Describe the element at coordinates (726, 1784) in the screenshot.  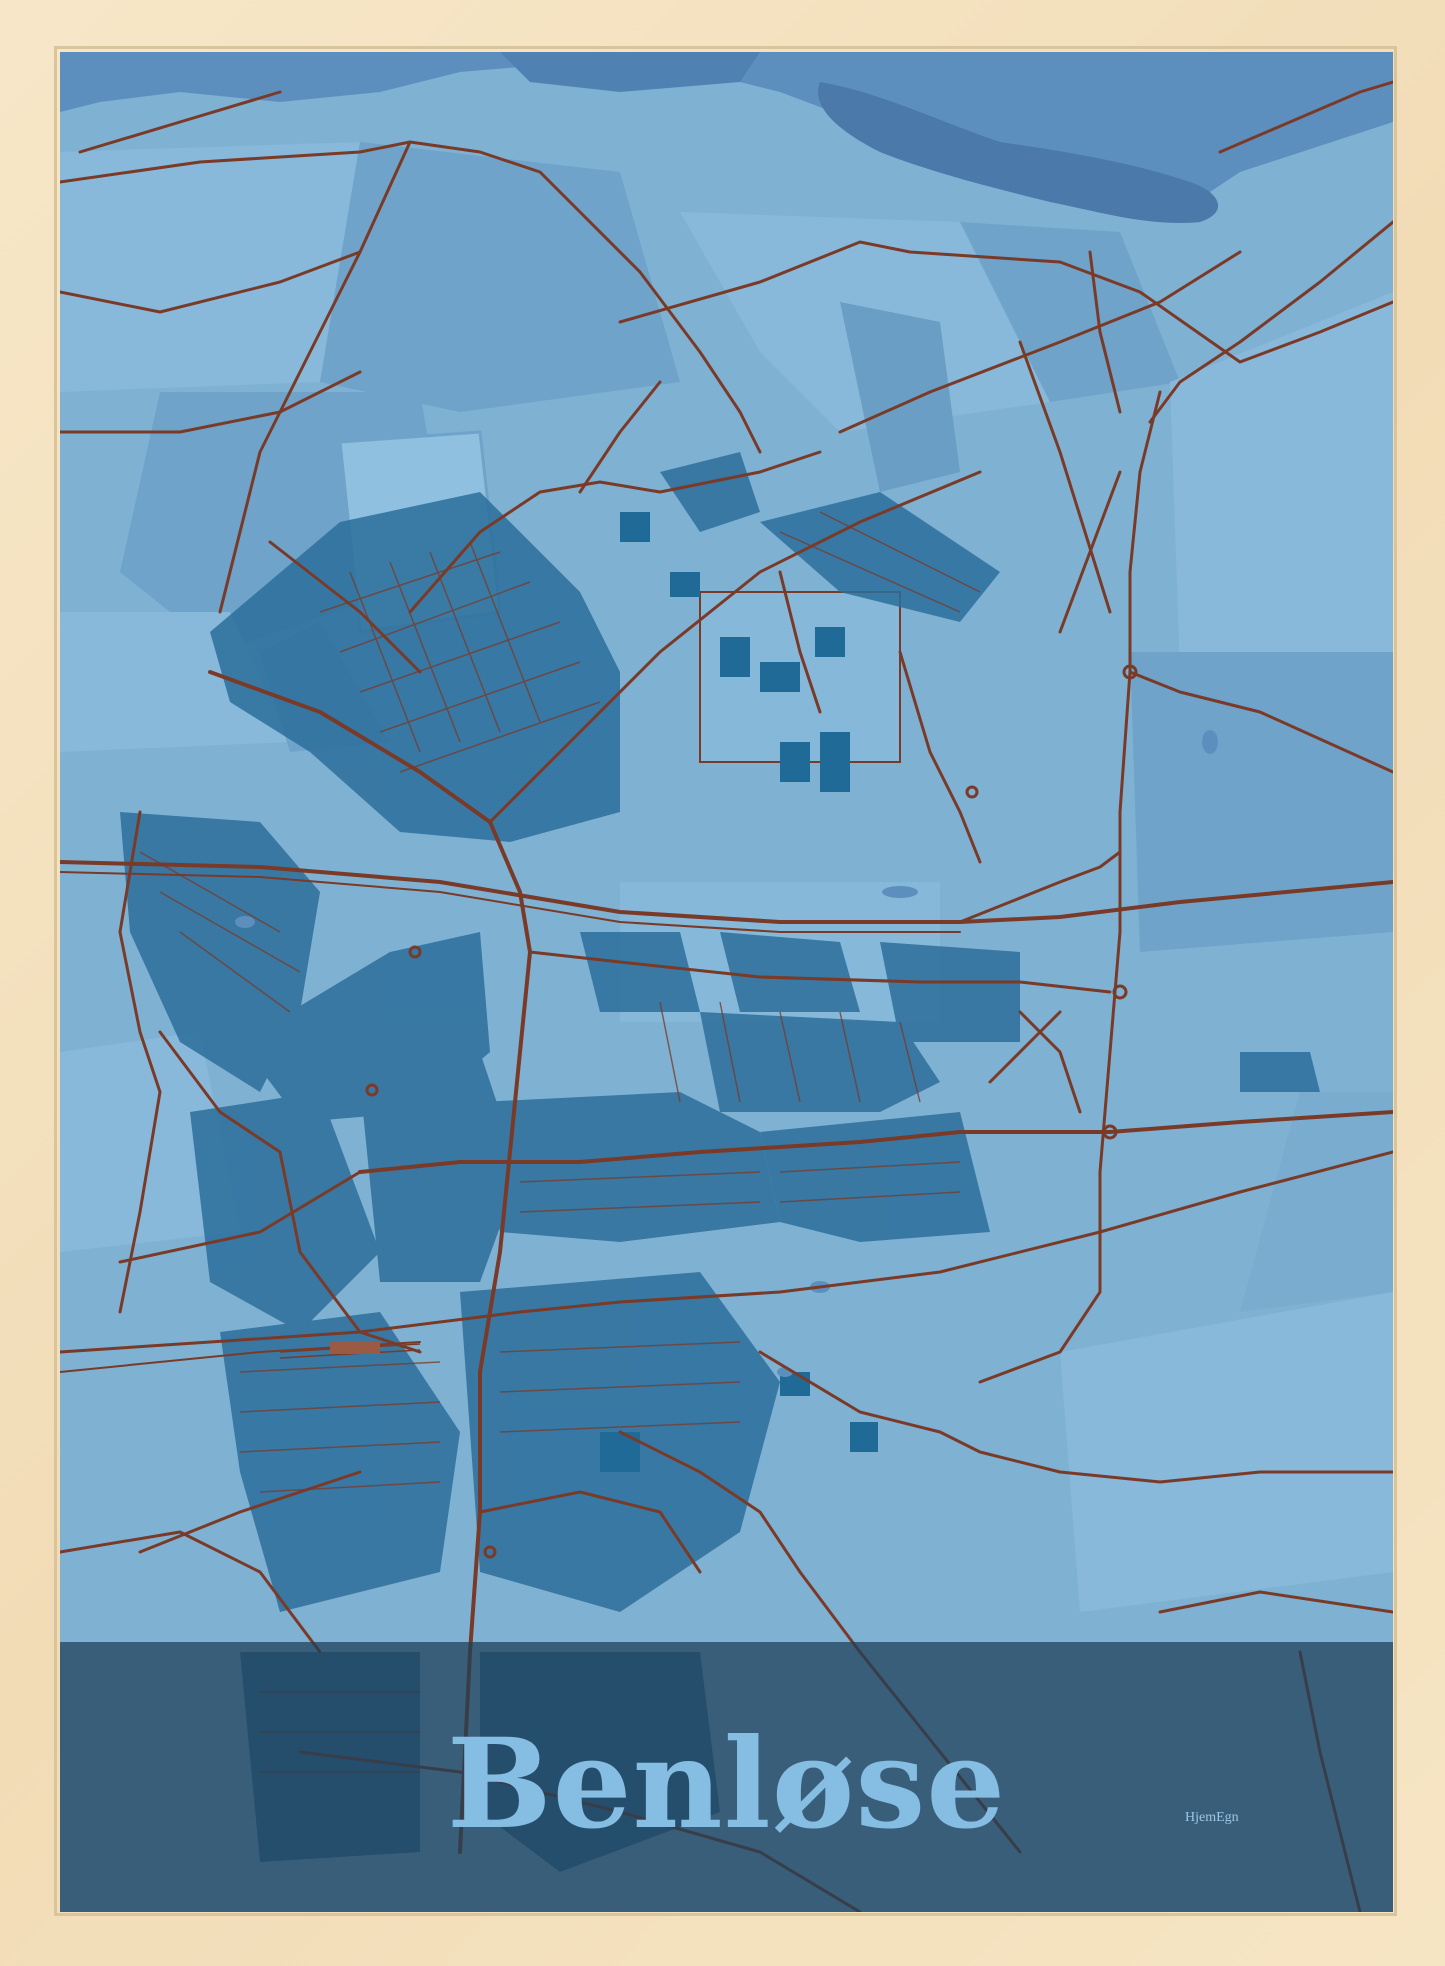
I see `poster-title: Benløse` at that location.